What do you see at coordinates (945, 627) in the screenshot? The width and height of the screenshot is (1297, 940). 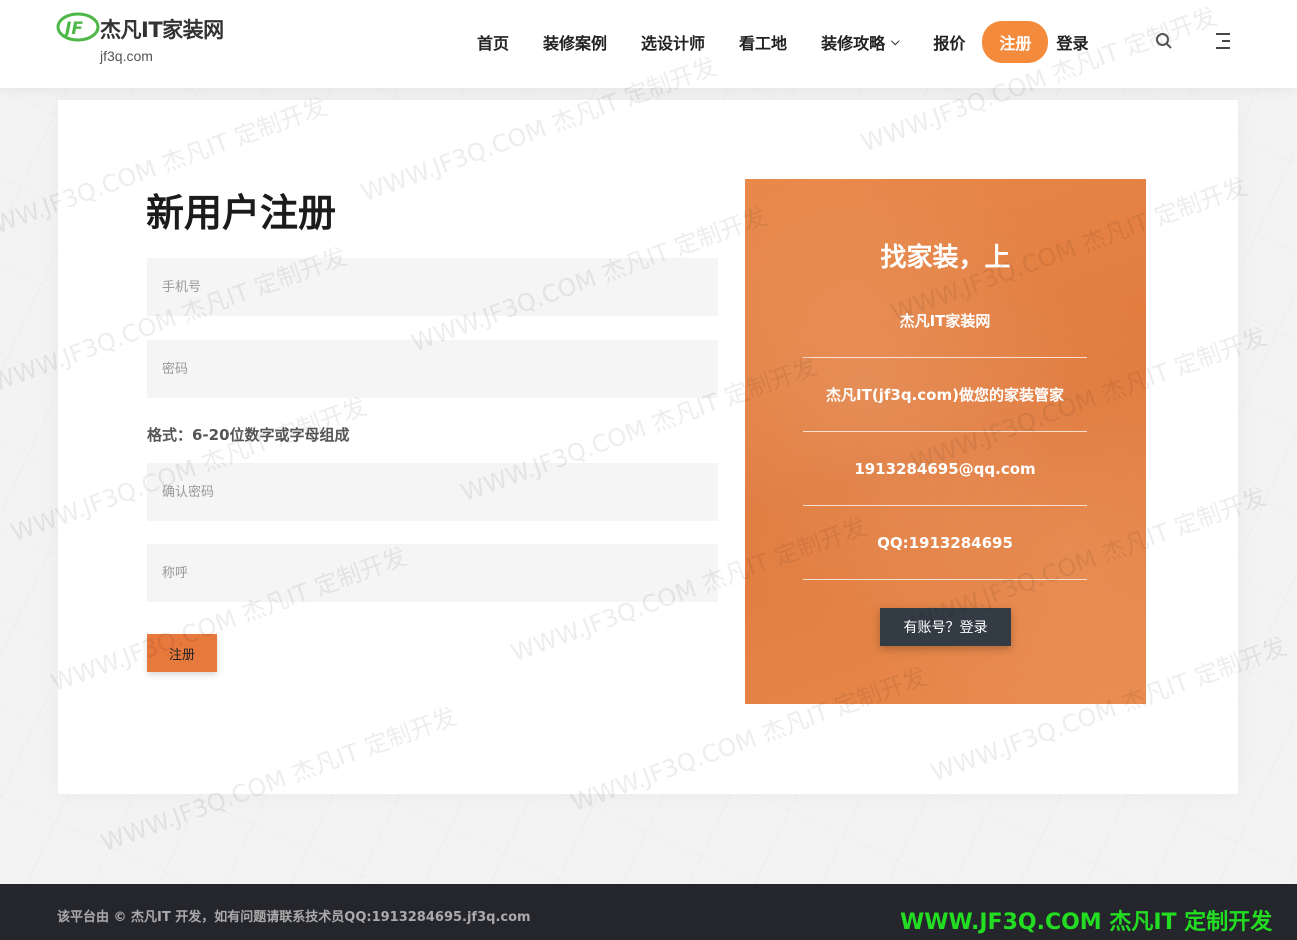 I see `login-link-button: 有账号？登录` at bounding box center [945, 627].